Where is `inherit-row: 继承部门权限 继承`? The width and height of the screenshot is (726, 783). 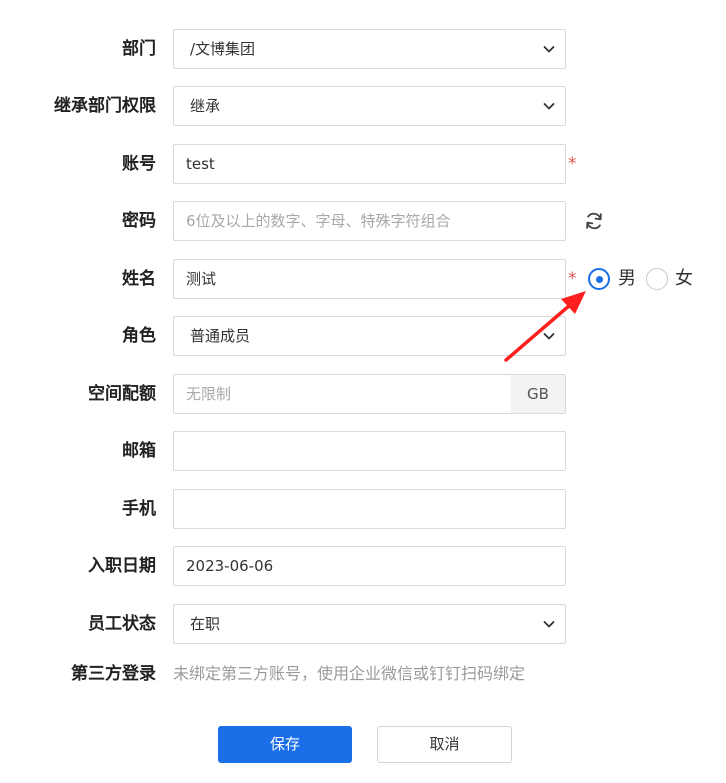
inherit-row: 继承部门权限 继承 is located at coordinates (363, 106).